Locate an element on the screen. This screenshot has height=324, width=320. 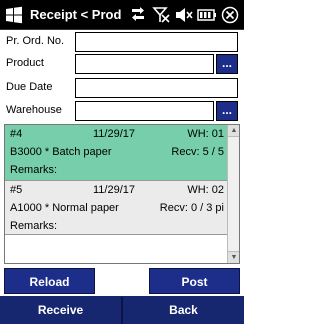
list-scrollbar: ▲ ▼ is located at coordinates (233, 194).